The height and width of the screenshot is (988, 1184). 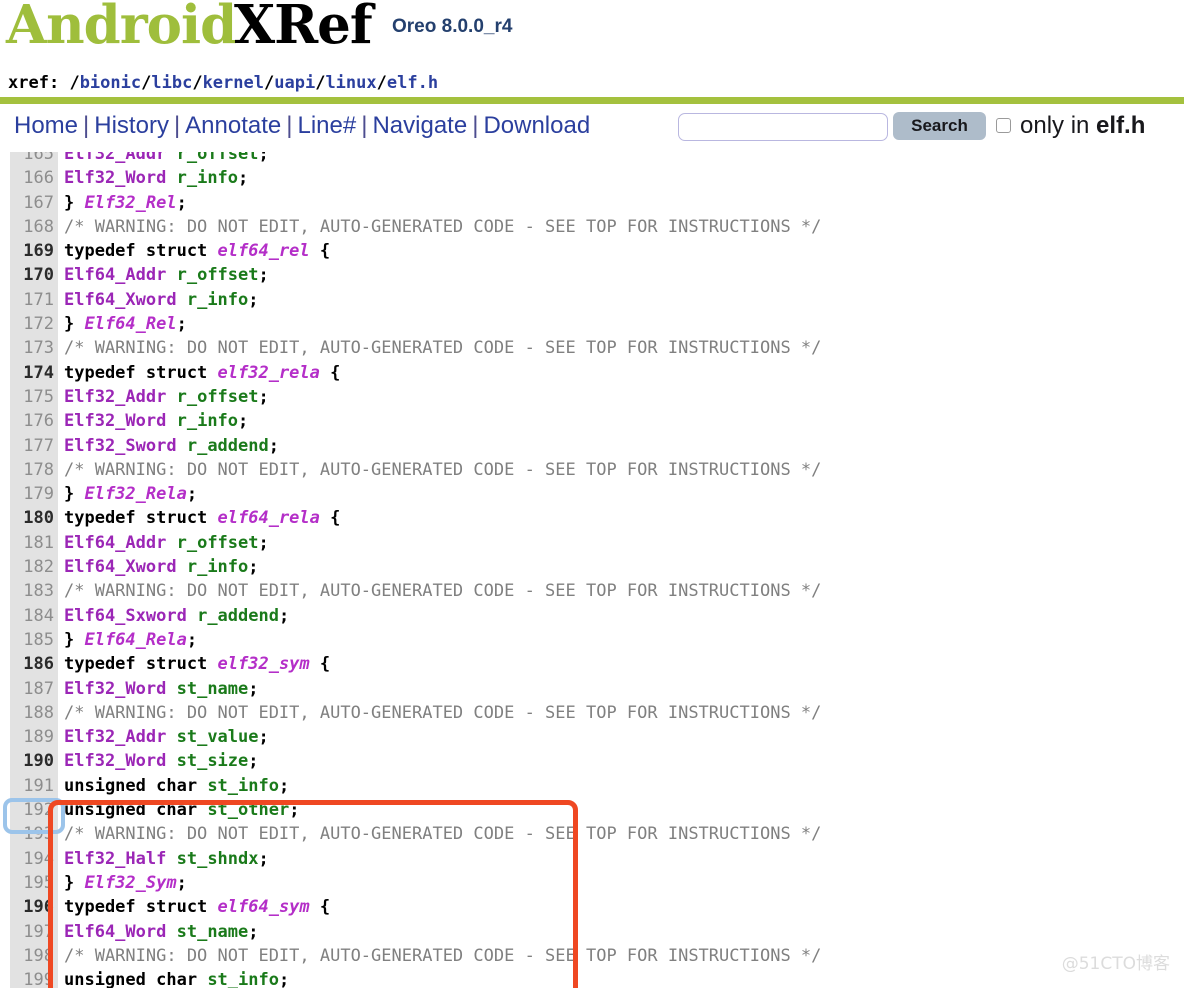 What do you see at coordinates (32, 421) in the screenshot?
I see `line-number: 176` at bounding box center [32, 421].